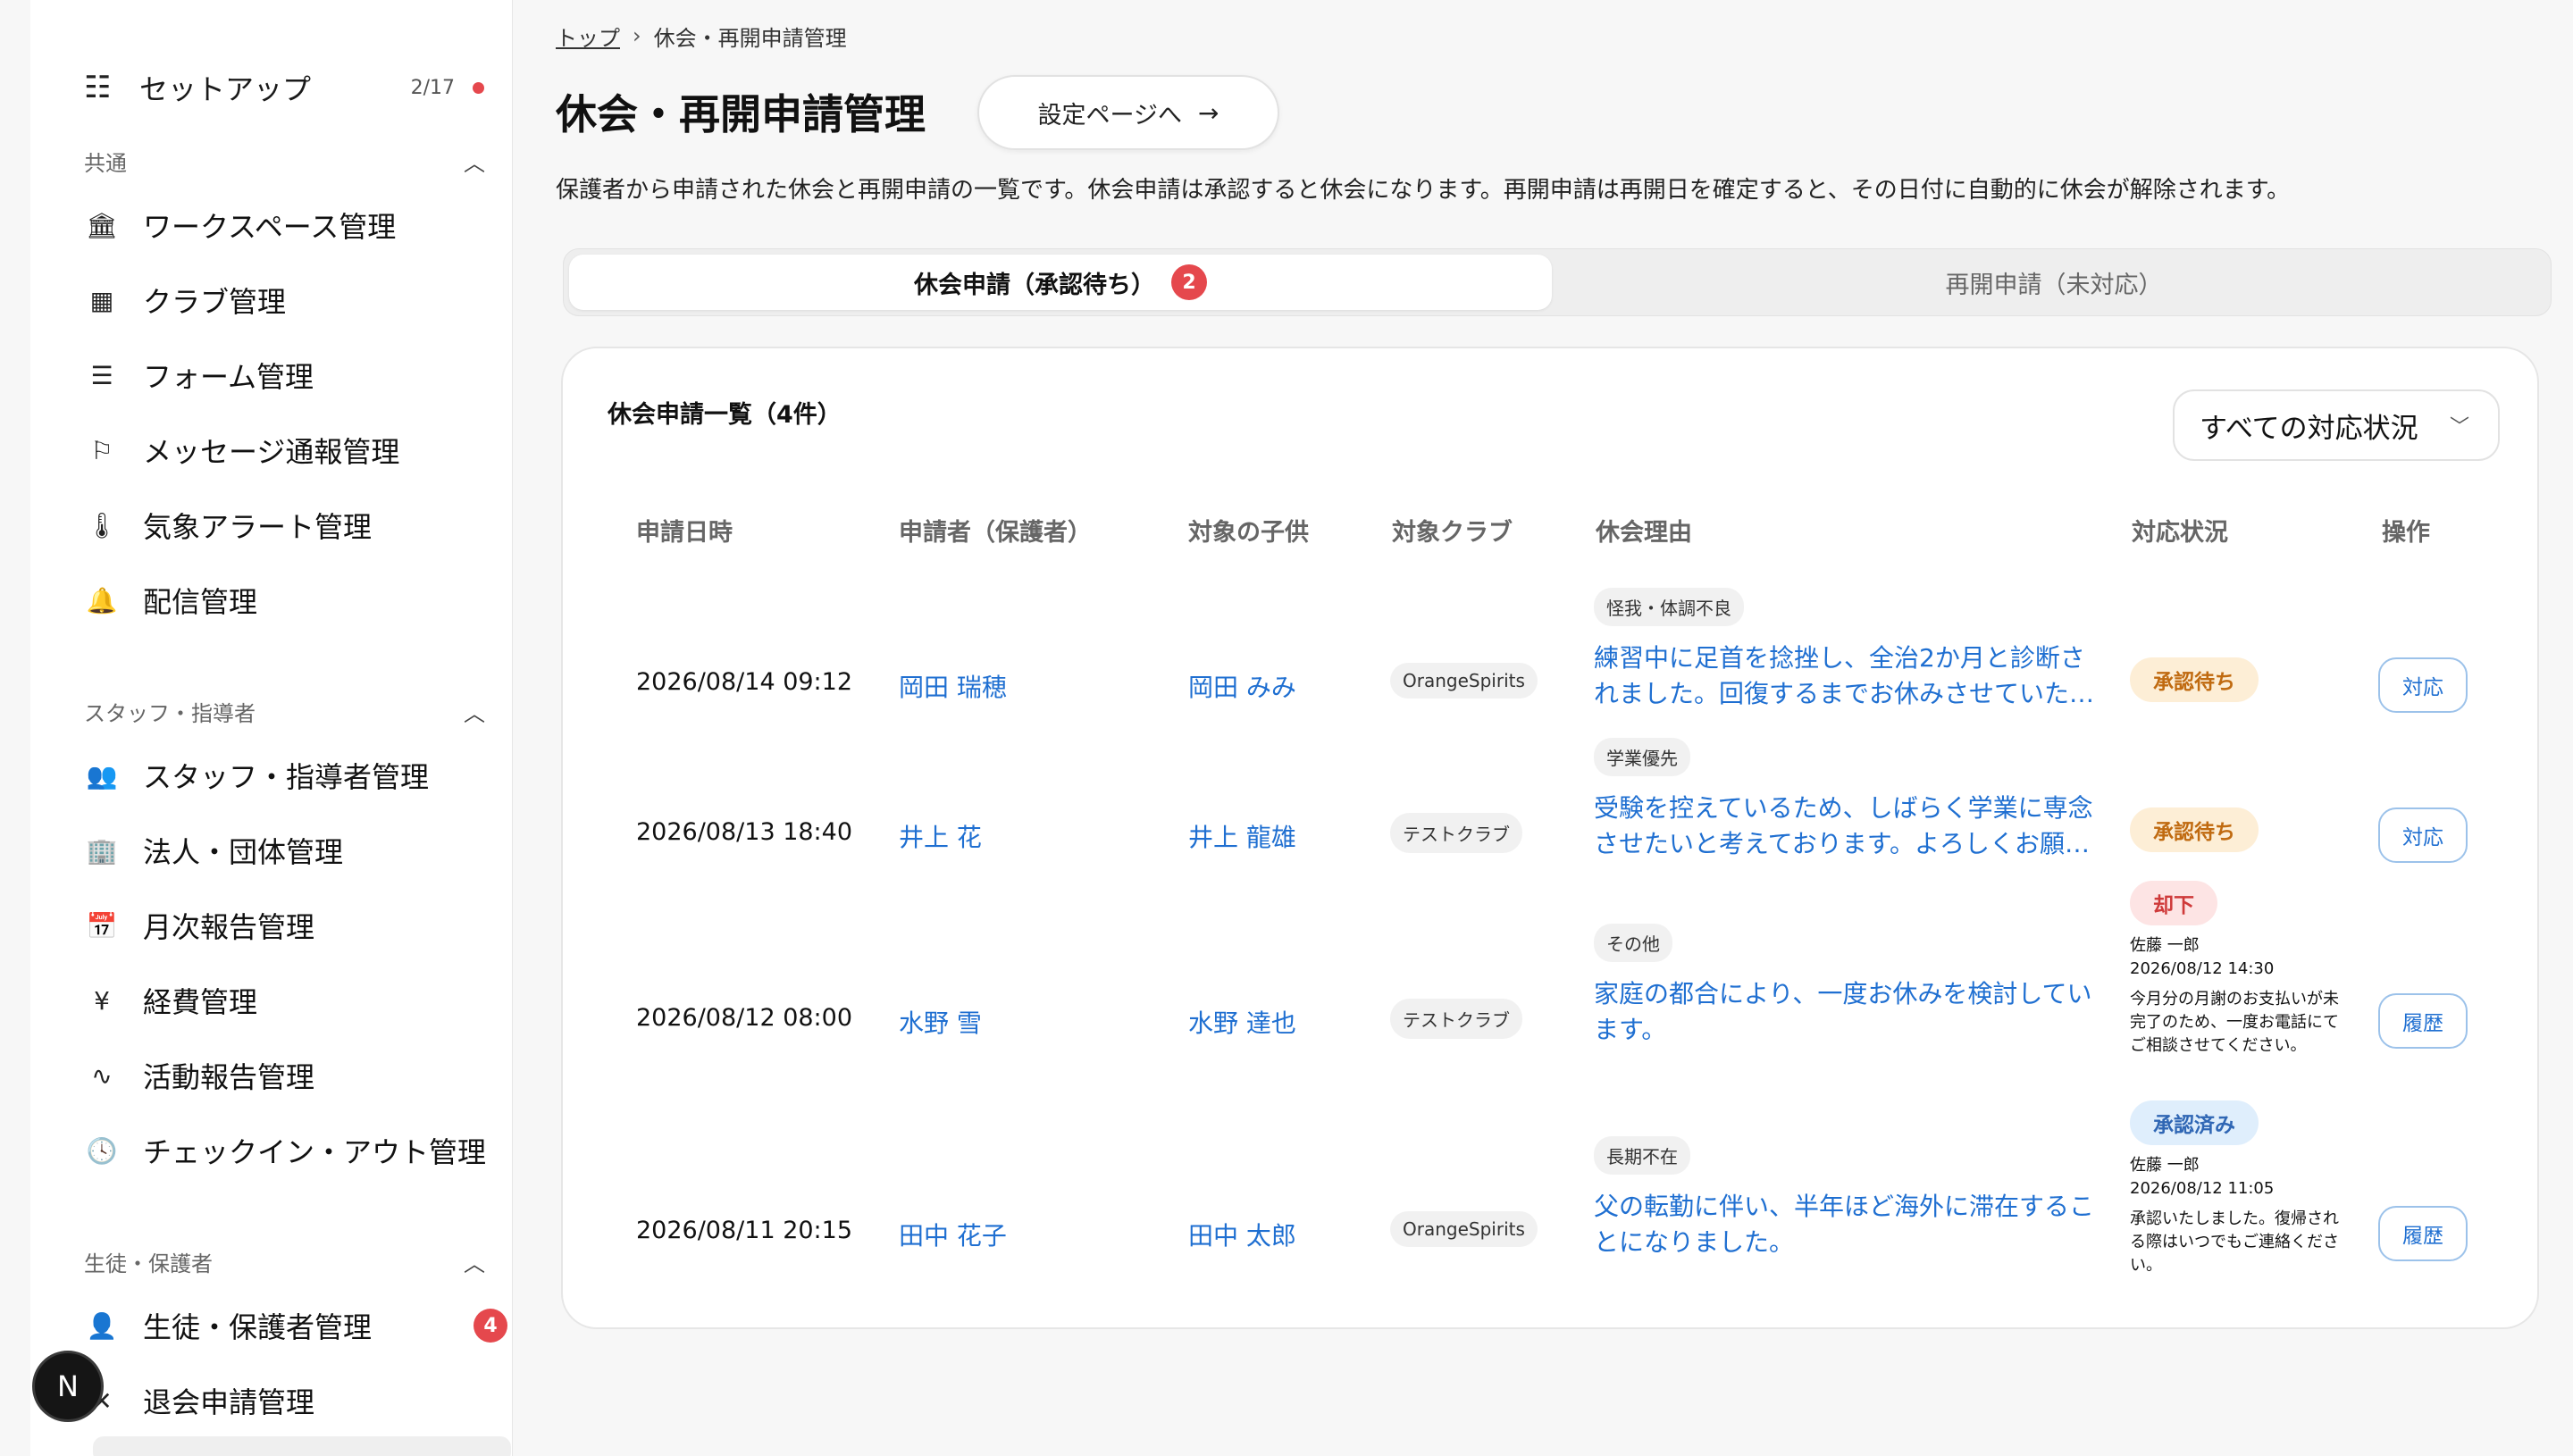  What do you see at coordinates (101, 375) in the screenshot?
I see `form-icon: ☰` at bounding box center [101, 375].